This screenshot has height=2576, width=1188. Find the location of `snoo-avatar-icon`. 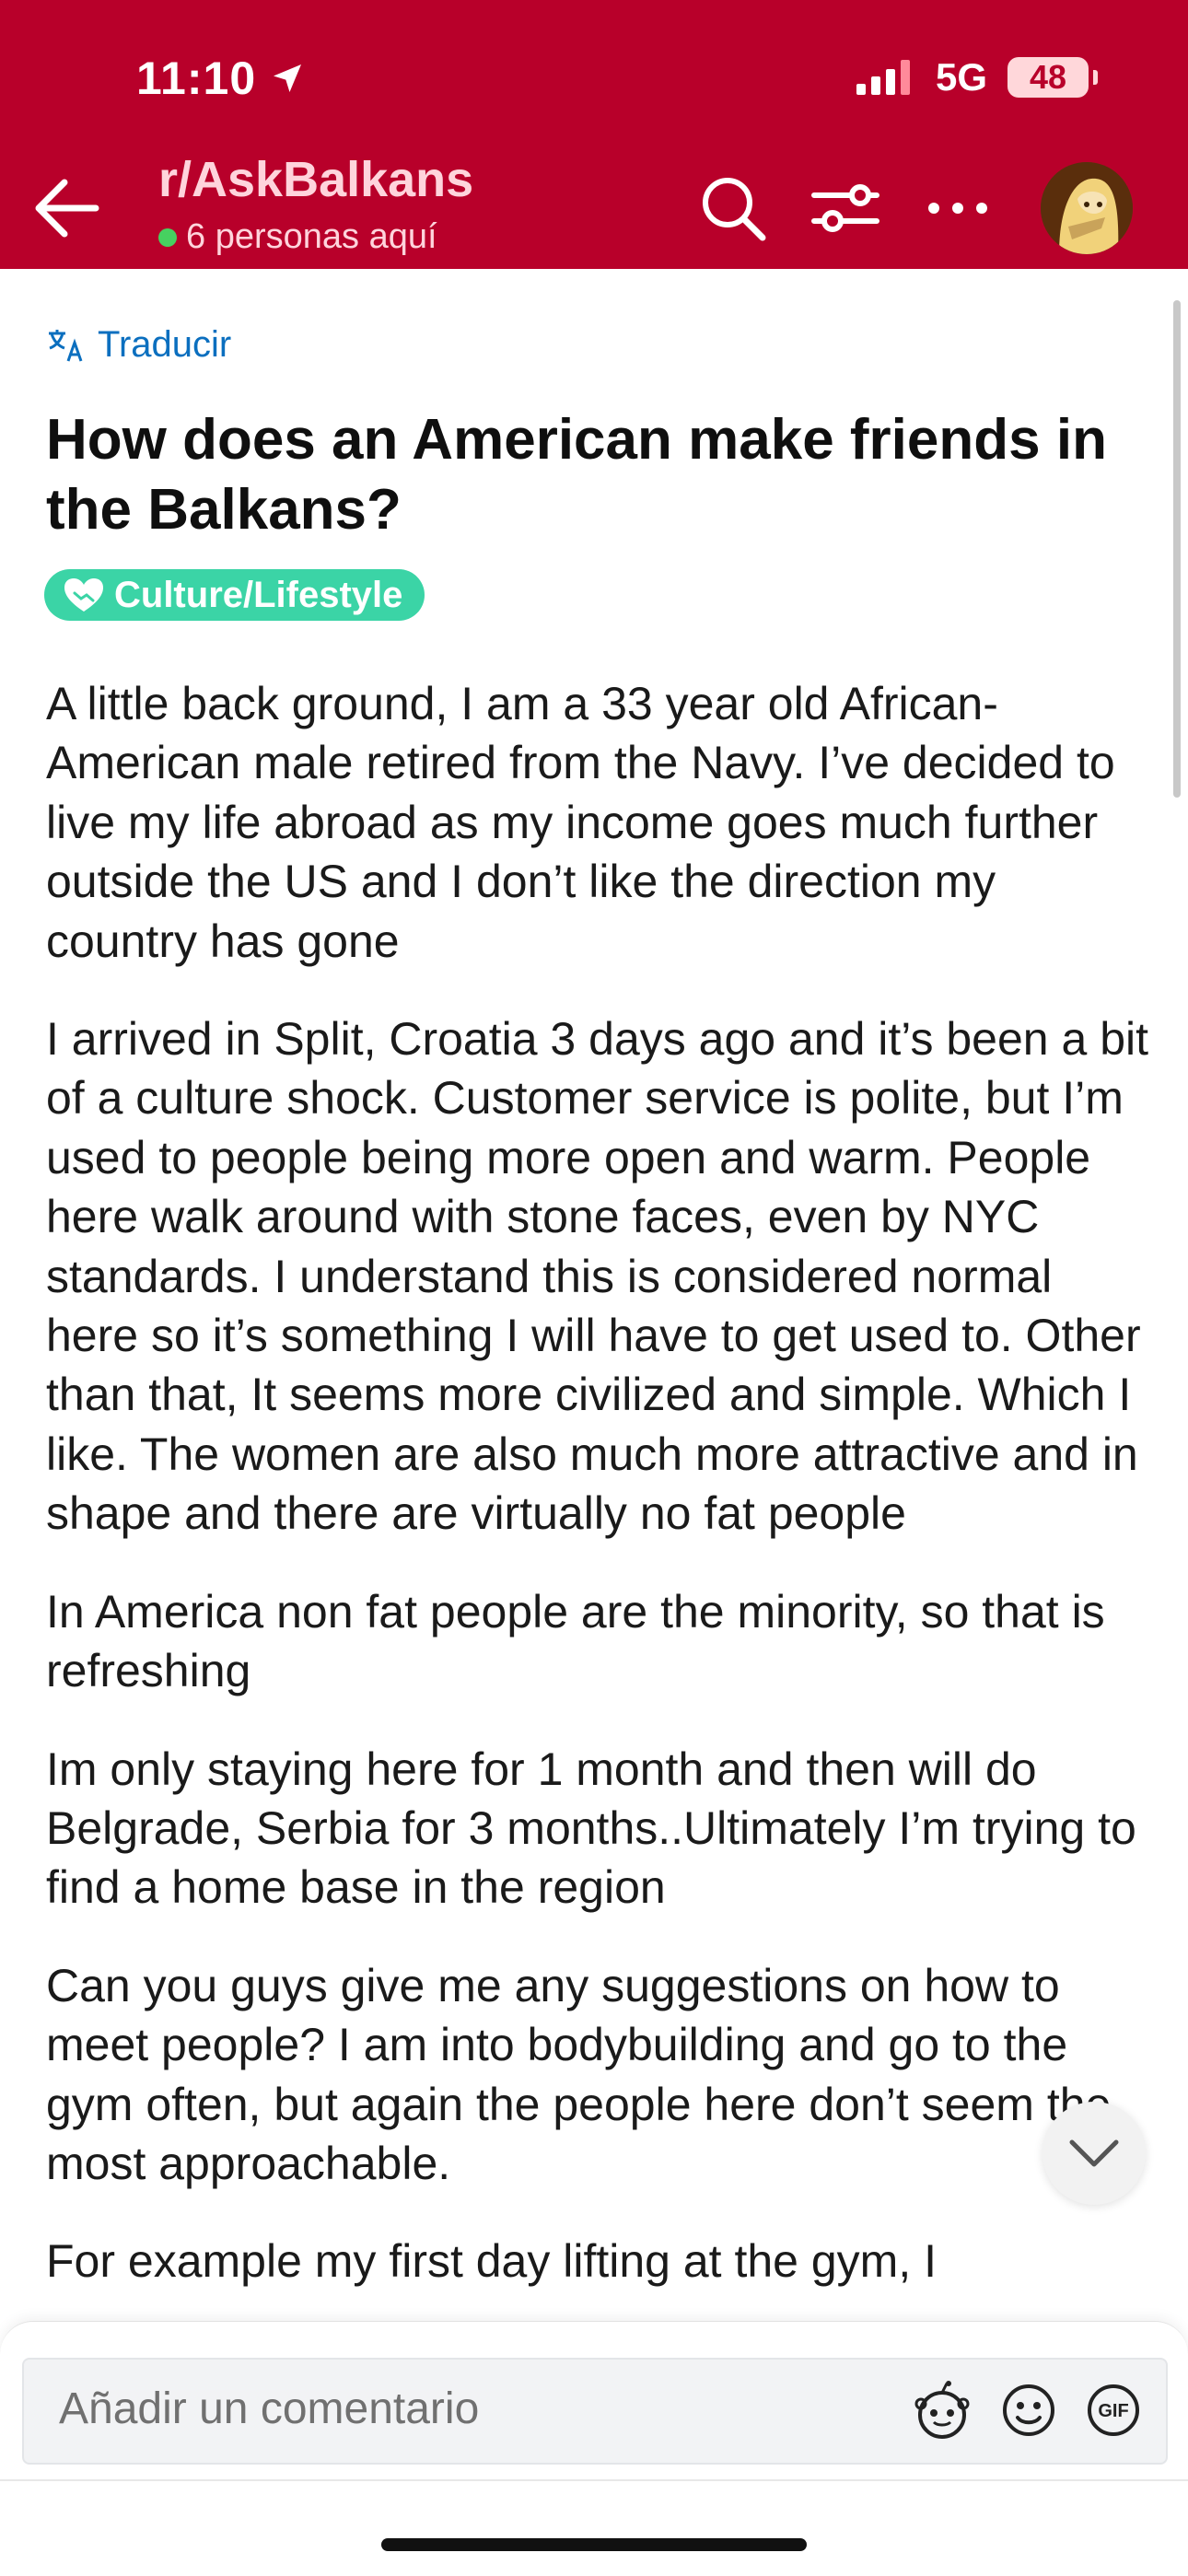

snoo-avatar-icon is located at coordinates (942, 2410).